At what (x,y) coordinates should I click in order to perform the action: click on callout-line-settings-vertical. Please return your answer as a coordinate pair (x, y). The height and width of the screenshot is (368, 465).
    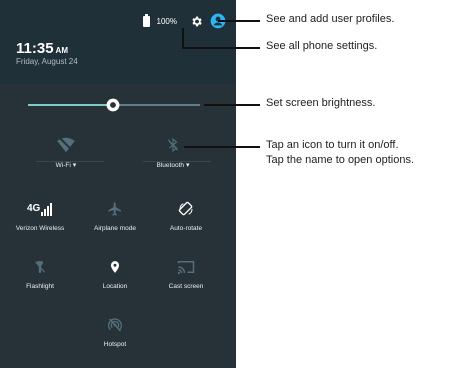
    Looking at the image, I should click on (183, 38).